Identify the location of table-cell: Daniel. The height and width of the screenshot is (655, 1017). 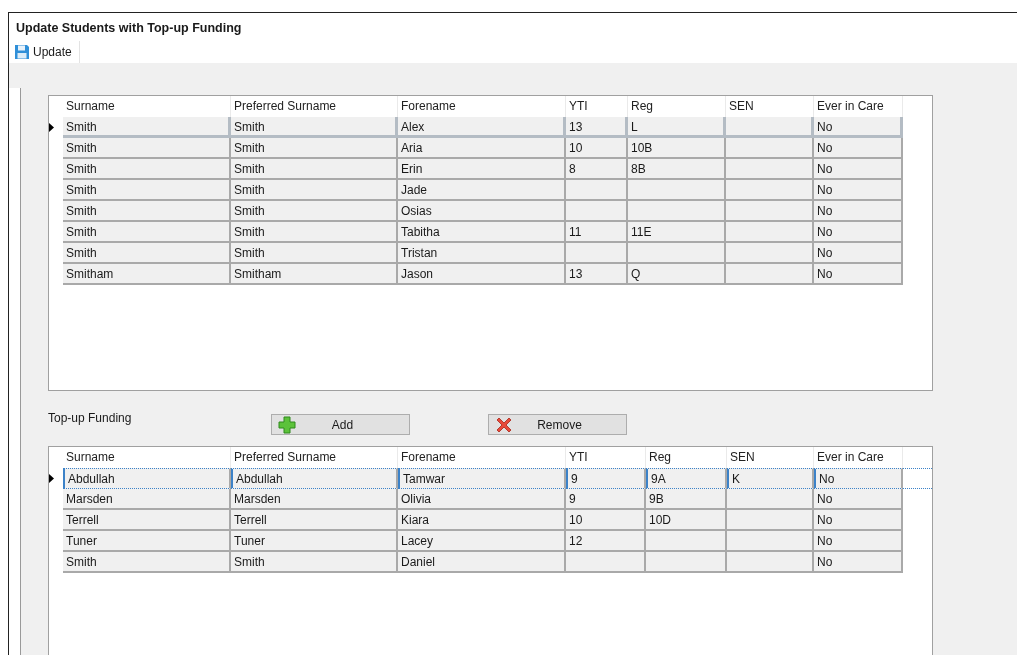
(482, 562).